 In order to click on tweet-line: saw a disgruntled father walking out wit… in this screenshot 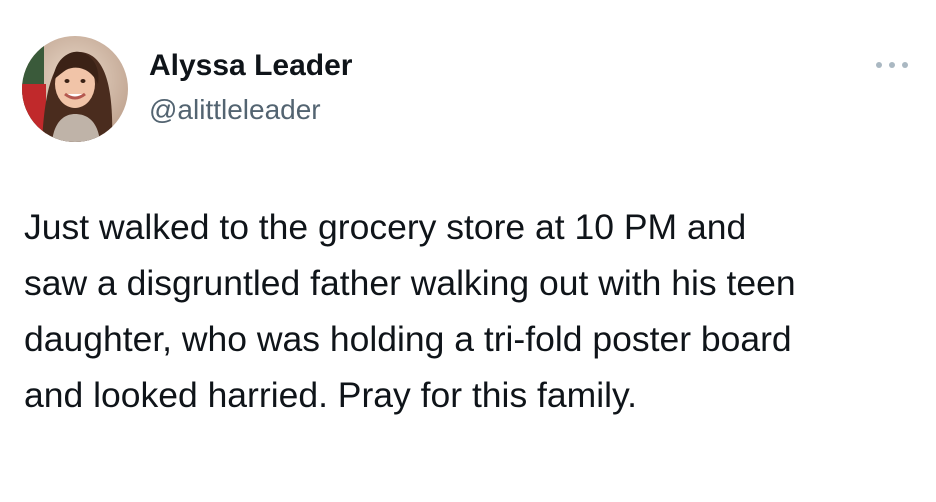, I will do `click(410, 283)`.